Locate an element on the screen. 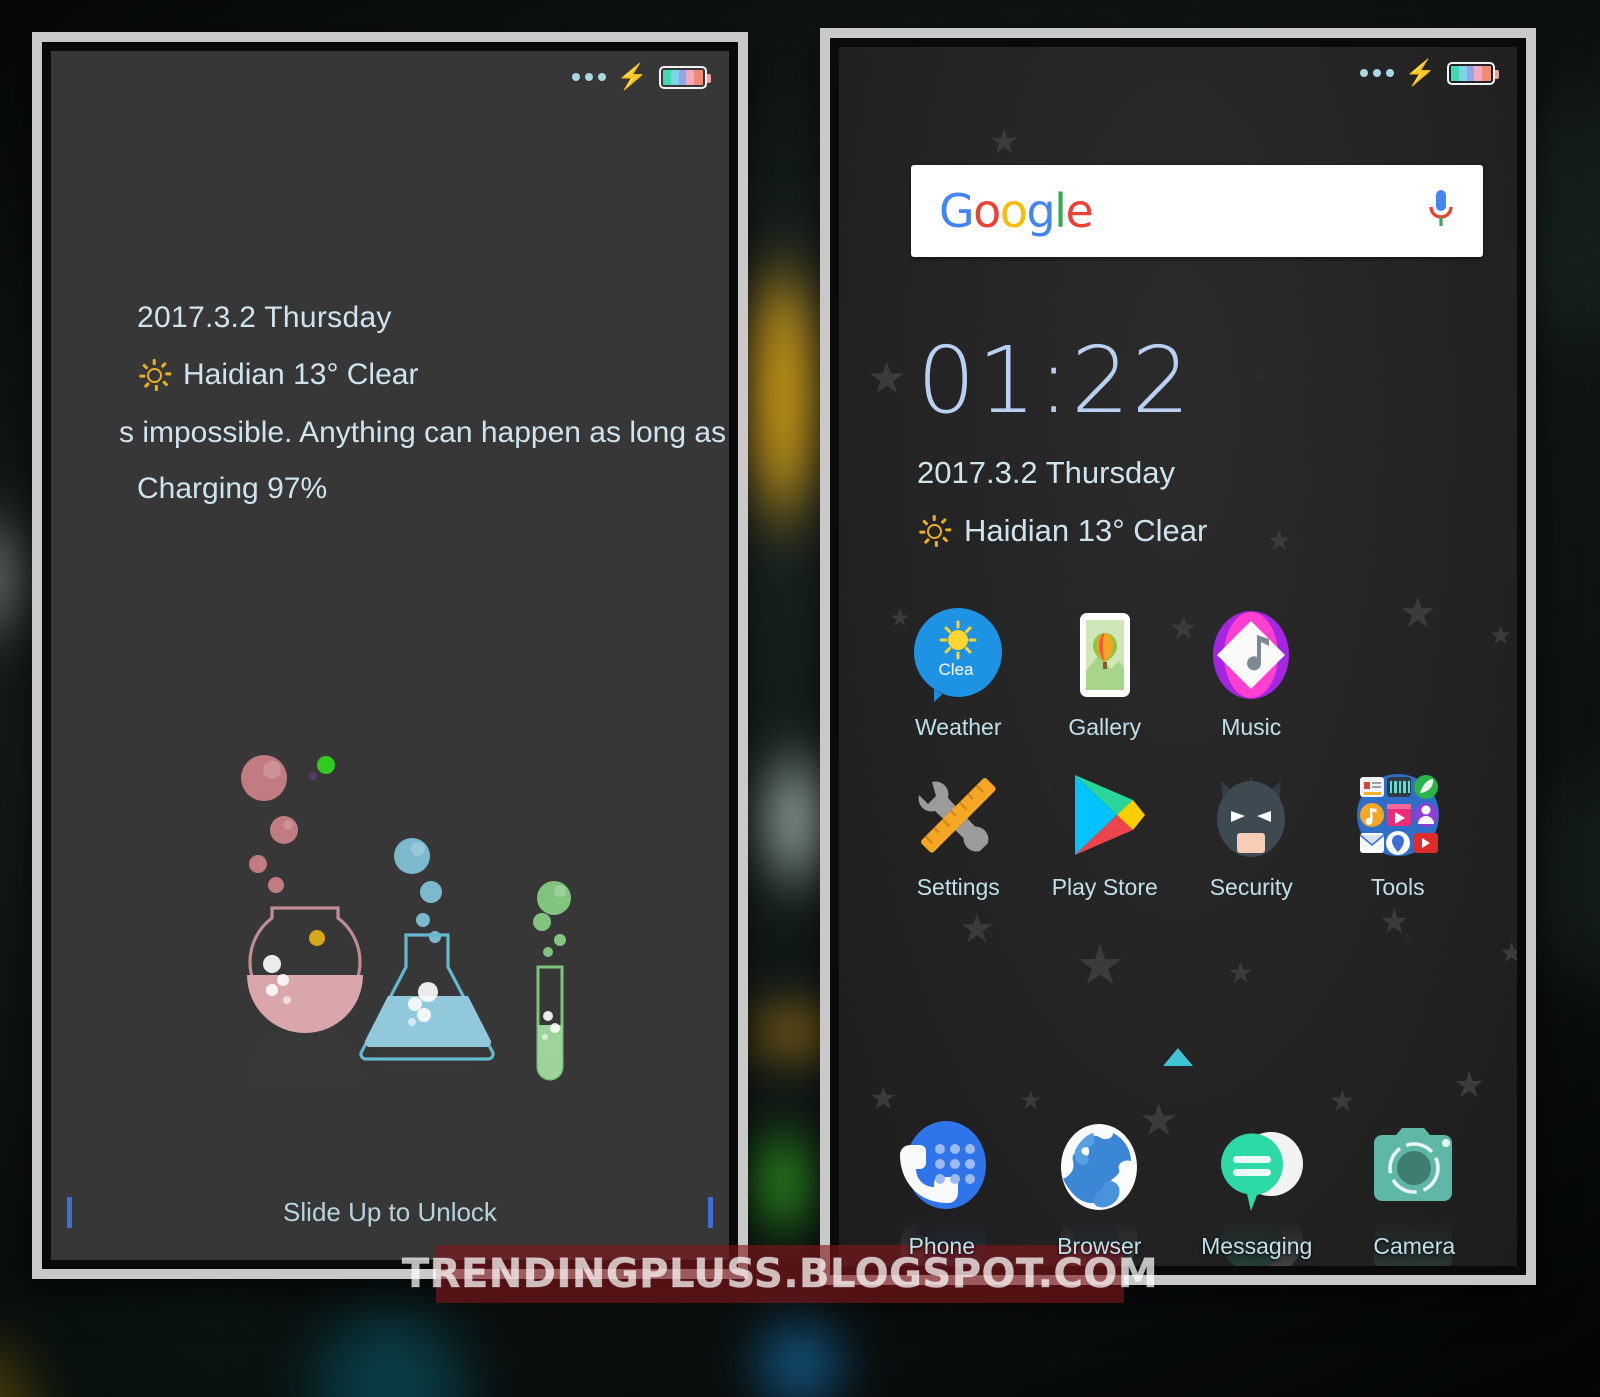 This screenshot has width=1600, height=1397. dock-item-phone: Phone is located at coordinates (942, 1192).